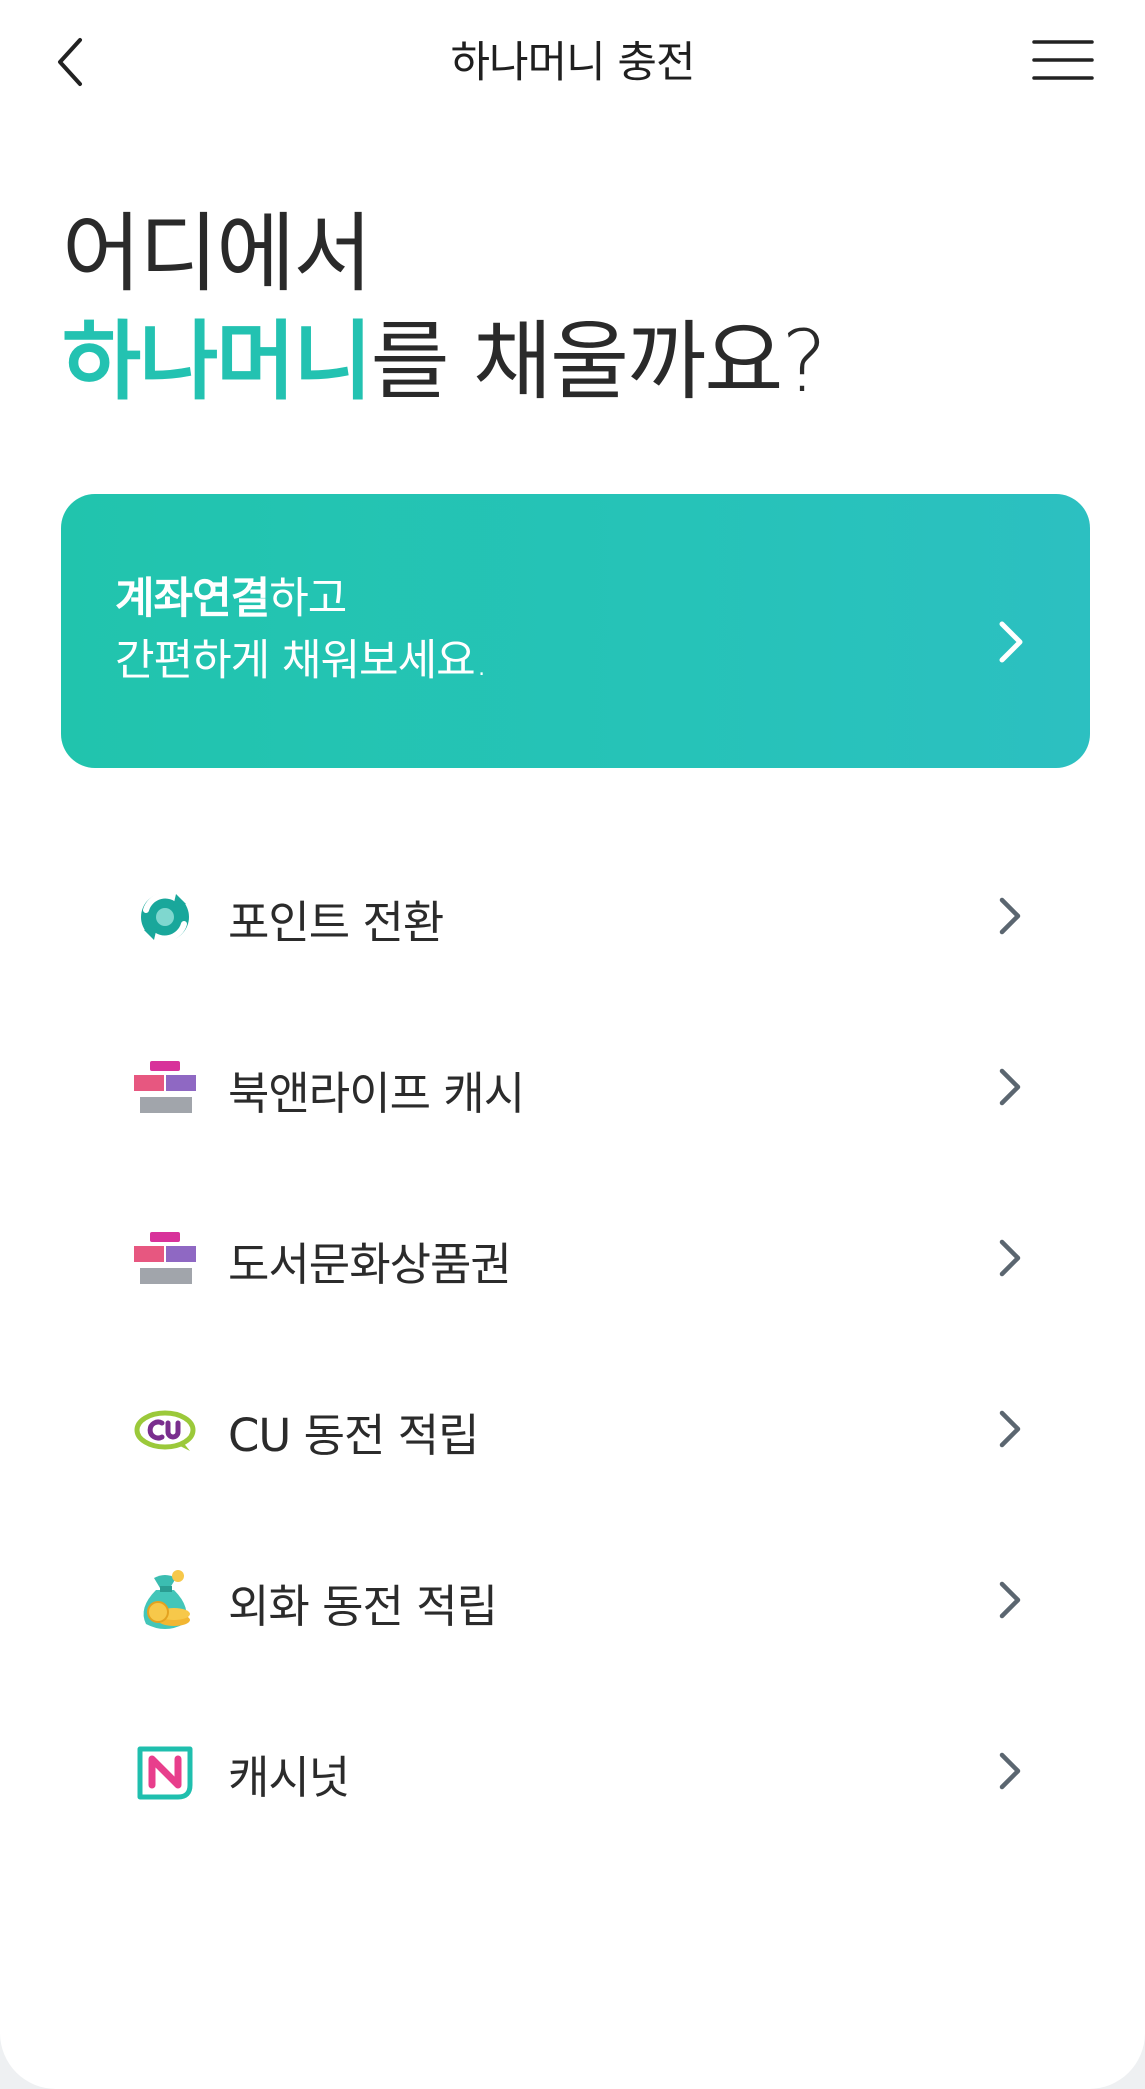  Describe the element at coordinates (572, 1770) in the screenshot. I see `list-item-cashnut: 캐시넛` at that location.